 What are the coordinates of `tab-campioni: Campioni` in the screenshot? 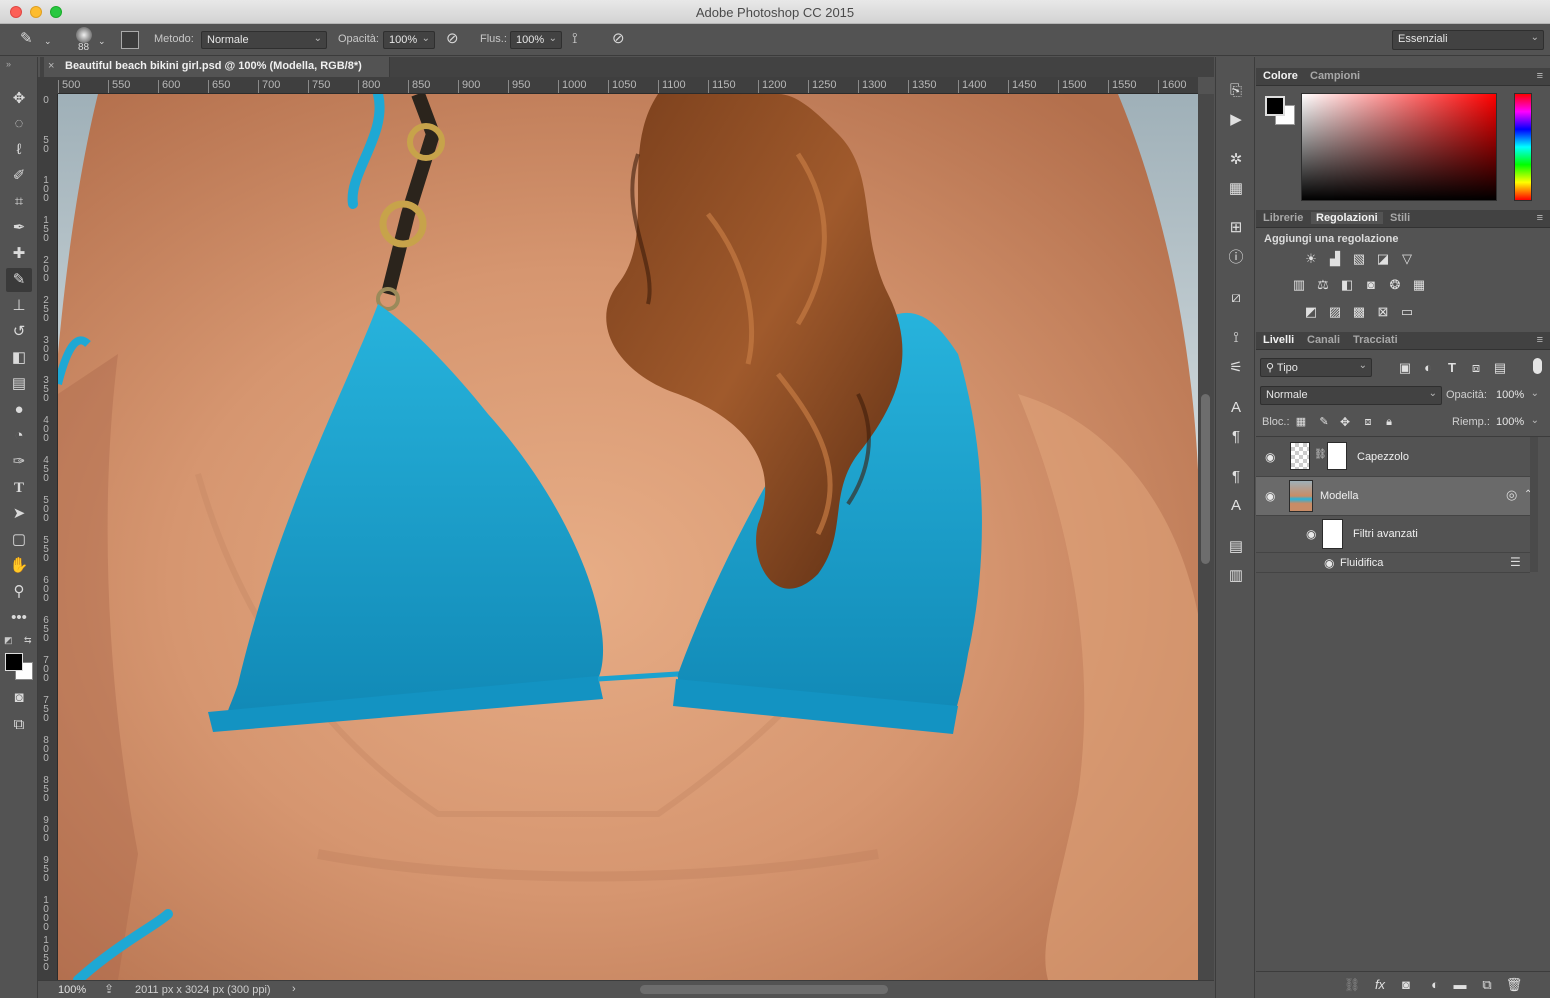 It's located at (1335, 76).